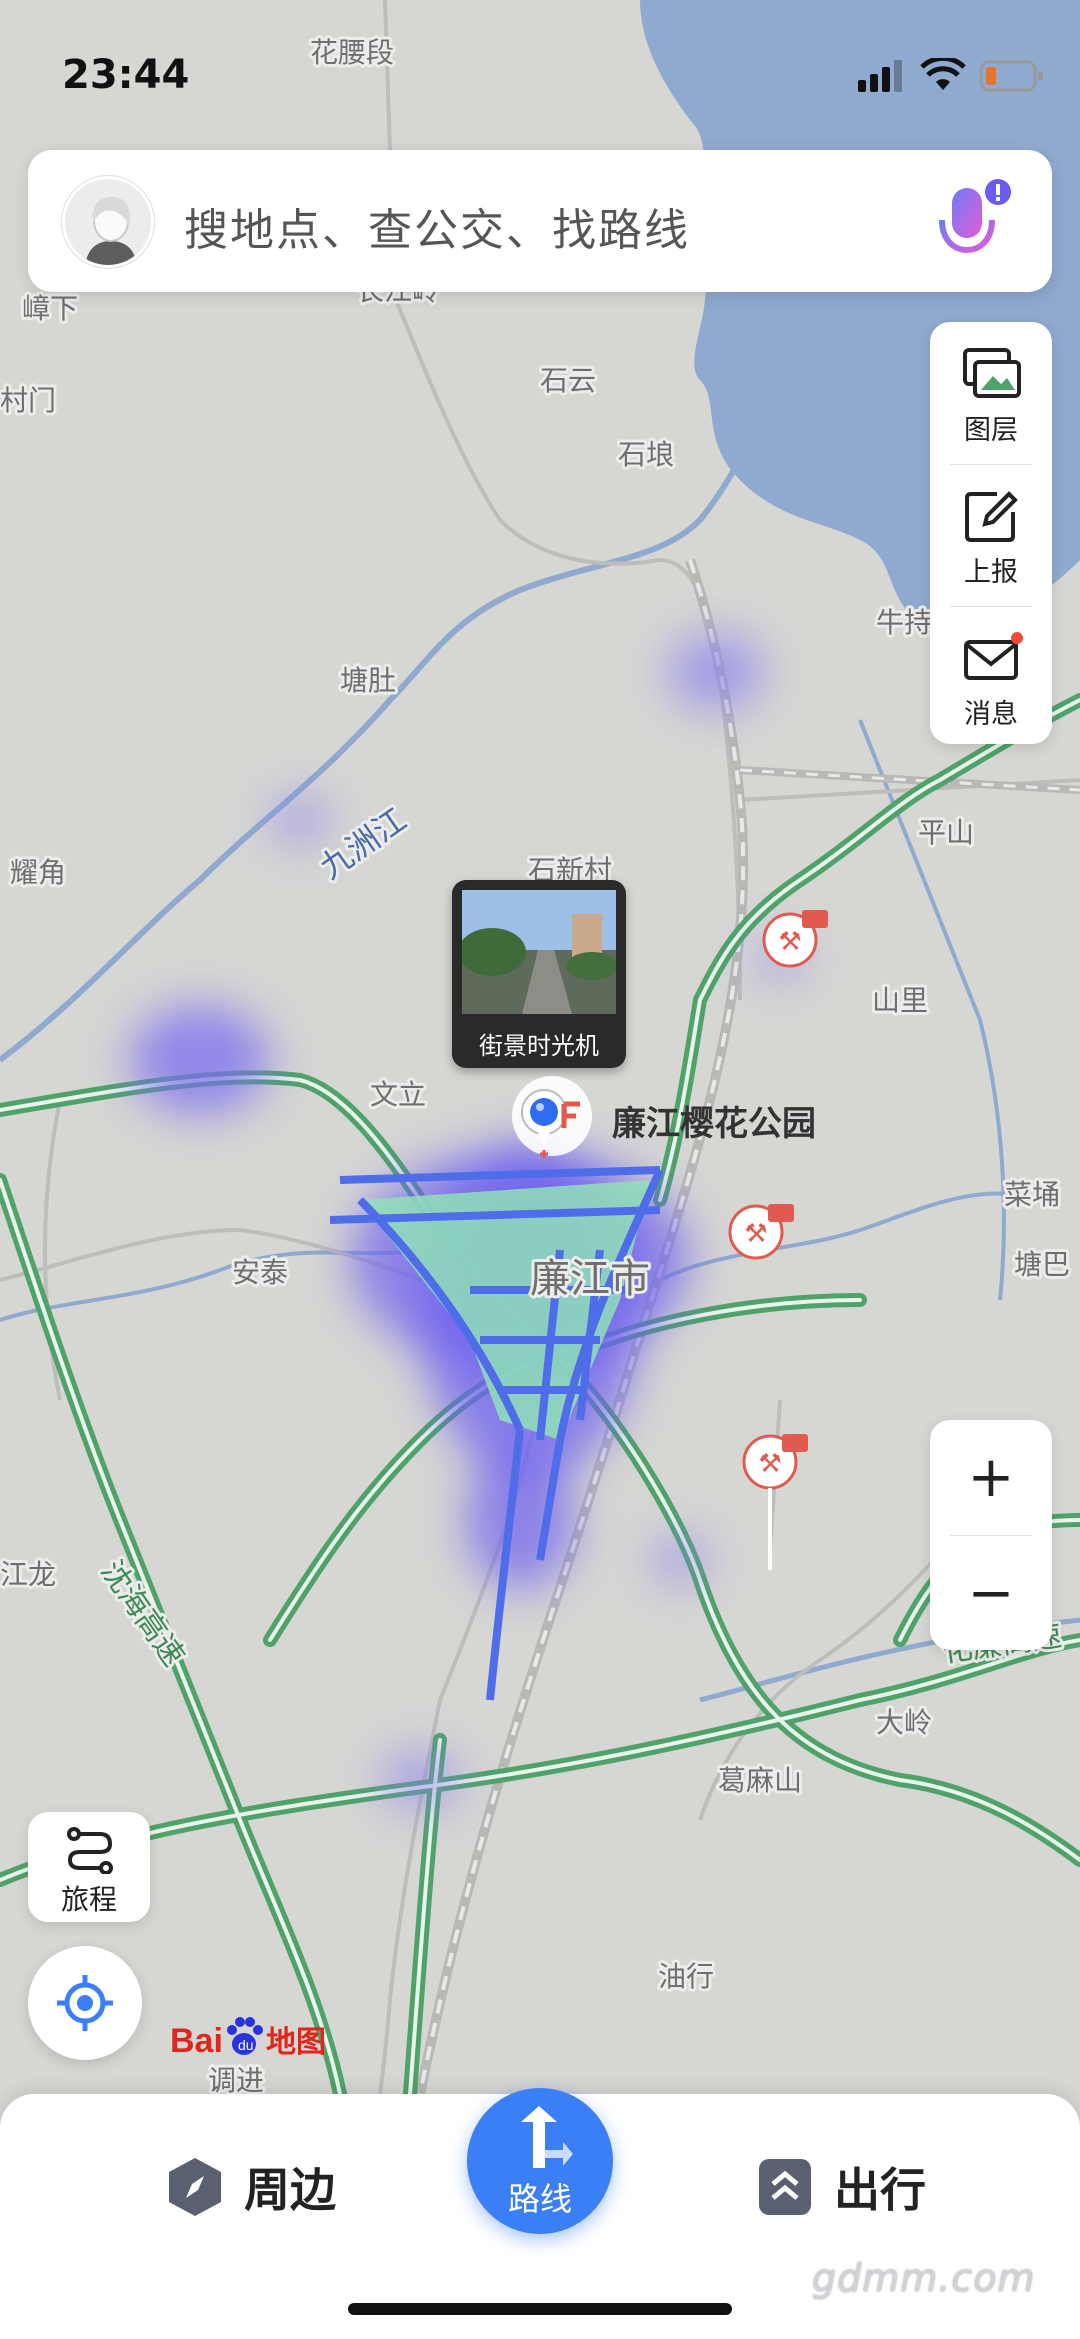 The width and height of the screenshot is (1080, 2339). Describe the element at coordinates (904, 622) in the screenshot. I see `label-niute: 牛持` at that location.